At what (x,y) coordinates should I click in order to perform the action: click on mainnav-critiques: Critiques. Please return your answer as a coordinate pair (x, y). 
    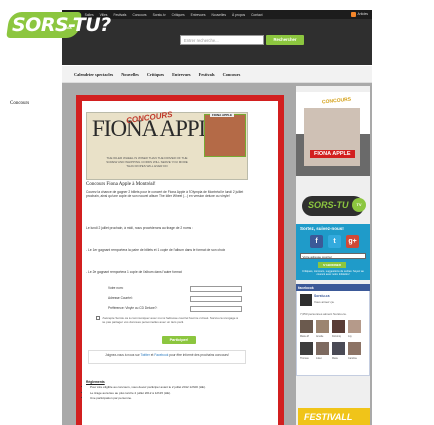
    Looking at the image, I should click on (155, 74).